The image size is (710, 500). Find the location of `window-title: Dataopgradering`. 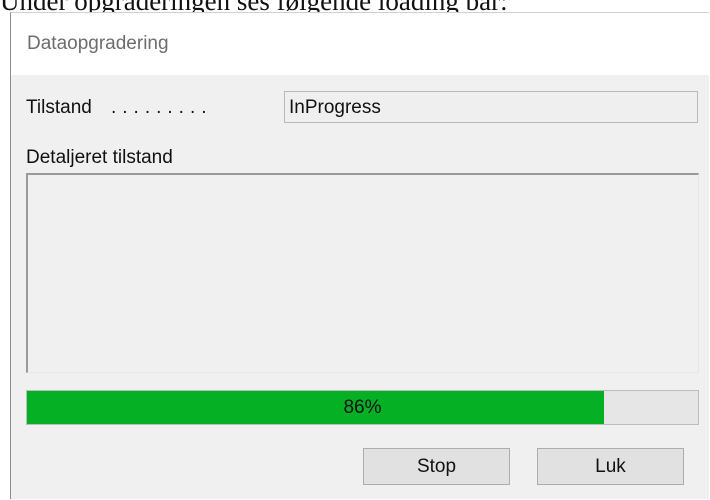

window-title: Dataopgradering is located at coordinates (98, 43).